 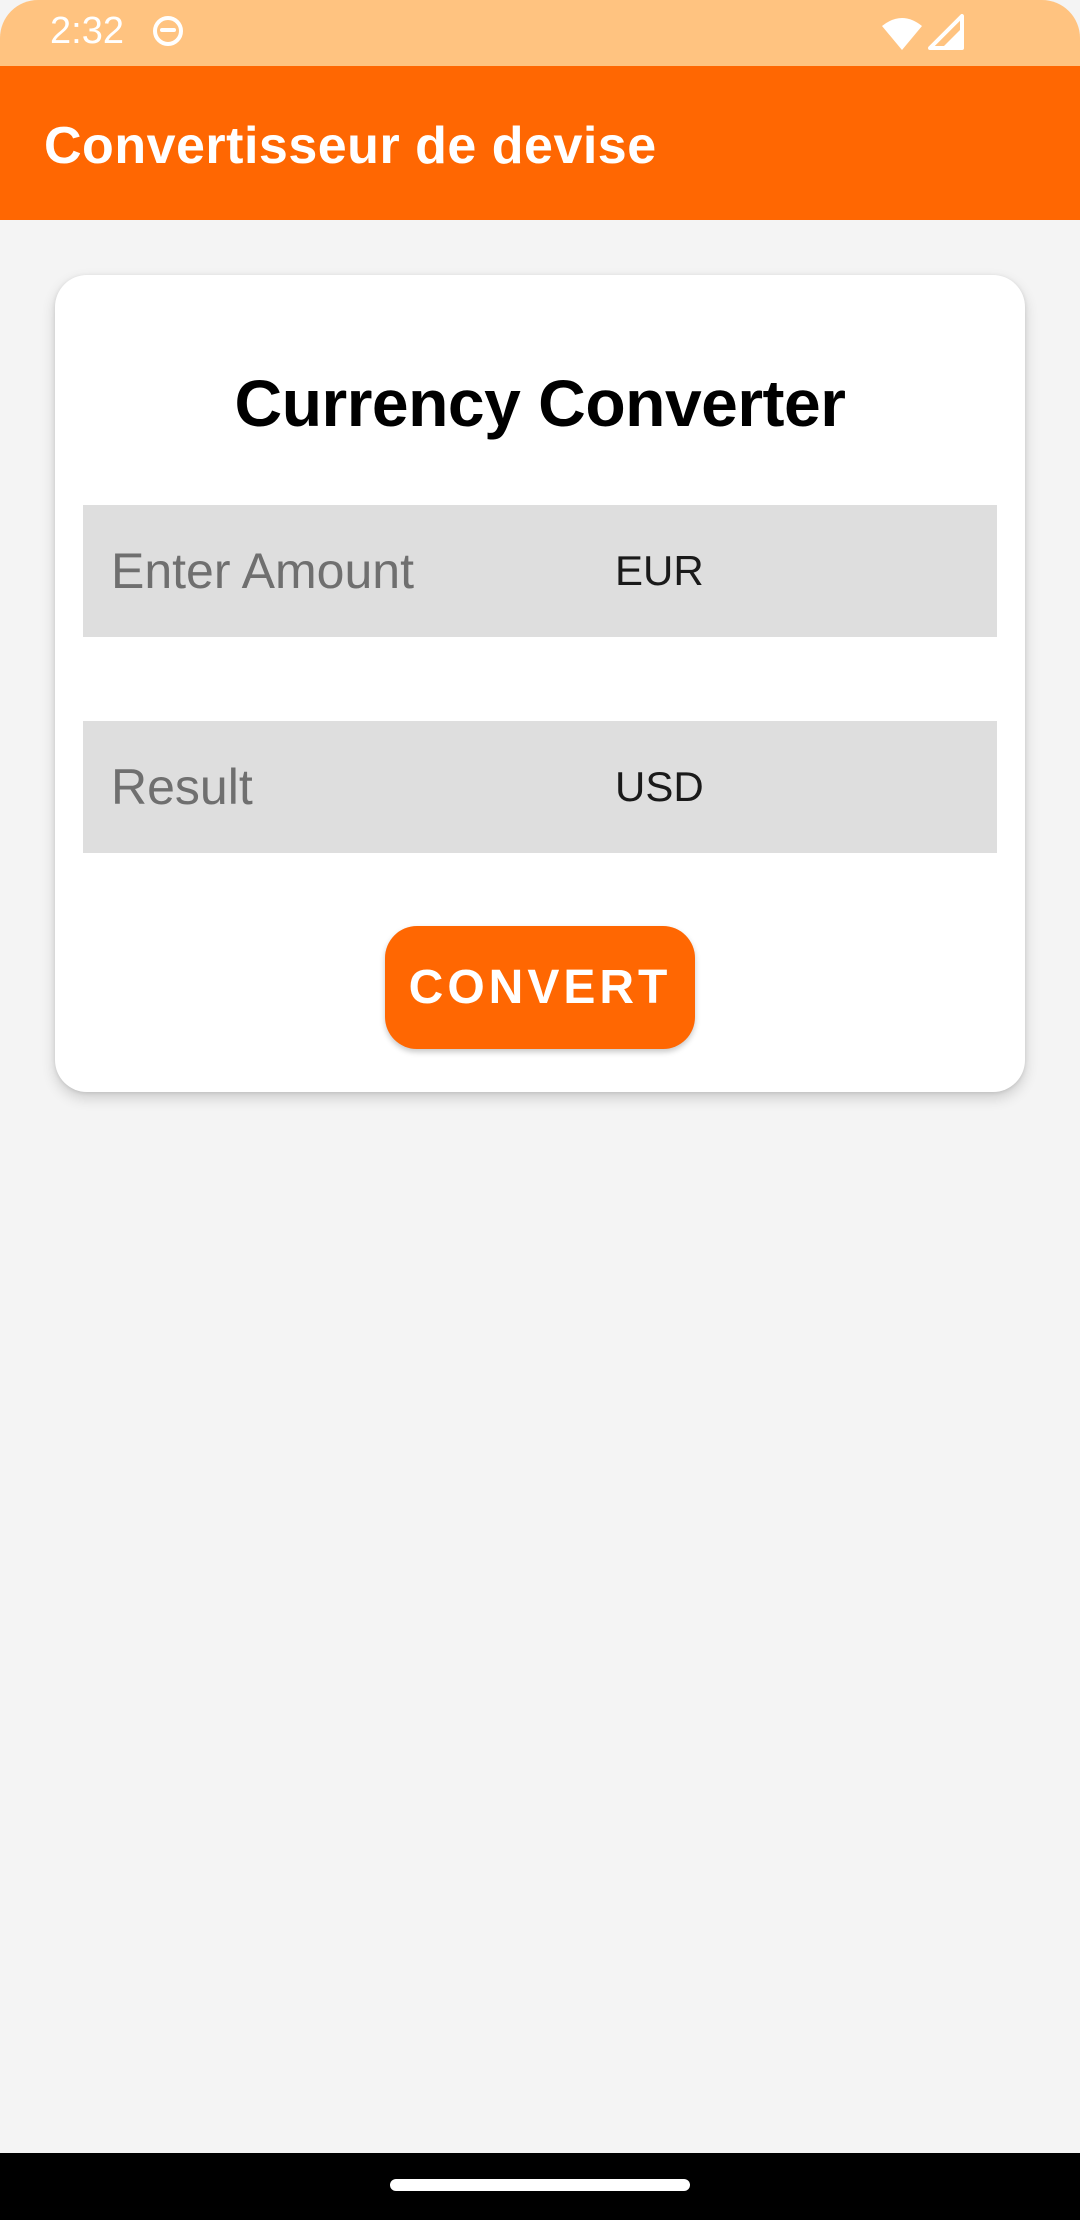 I want to click on app-bar: Convertisseur de devise, so click(x=540, y=143).